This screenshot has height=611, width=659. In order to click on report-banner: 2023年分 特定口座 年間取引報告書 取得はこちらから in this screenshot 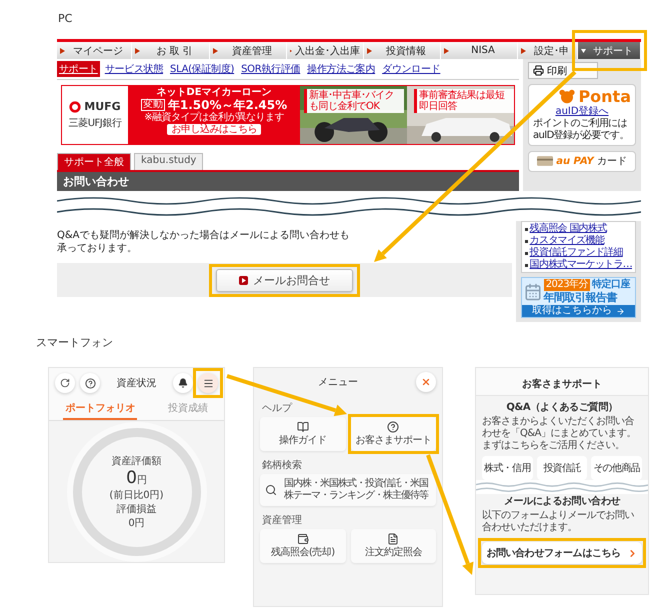, I will do `click(578, 297)`.